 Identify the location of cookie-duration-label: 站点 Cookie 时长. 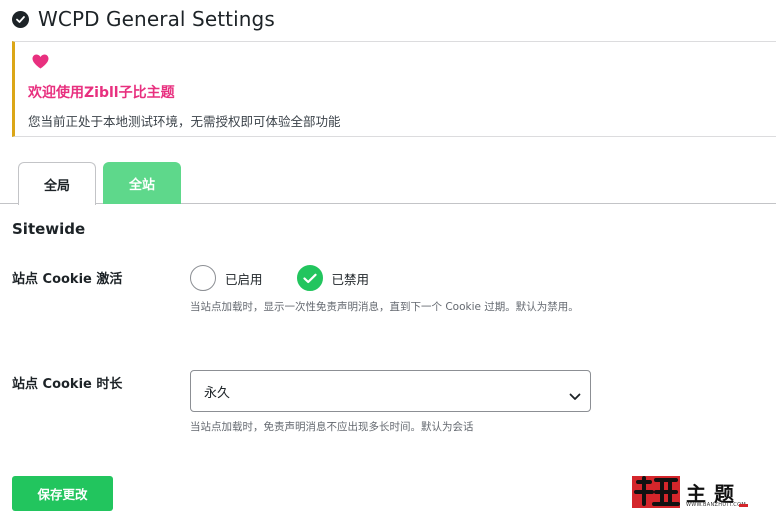
(67, 384).